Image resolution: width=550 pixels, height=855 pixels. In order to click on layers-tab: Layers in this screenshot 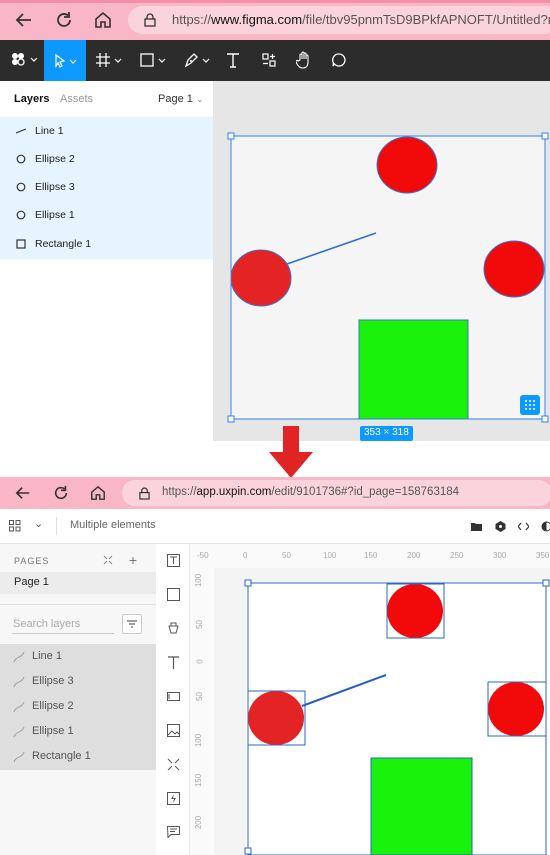, I will do `click(31, 99)`.